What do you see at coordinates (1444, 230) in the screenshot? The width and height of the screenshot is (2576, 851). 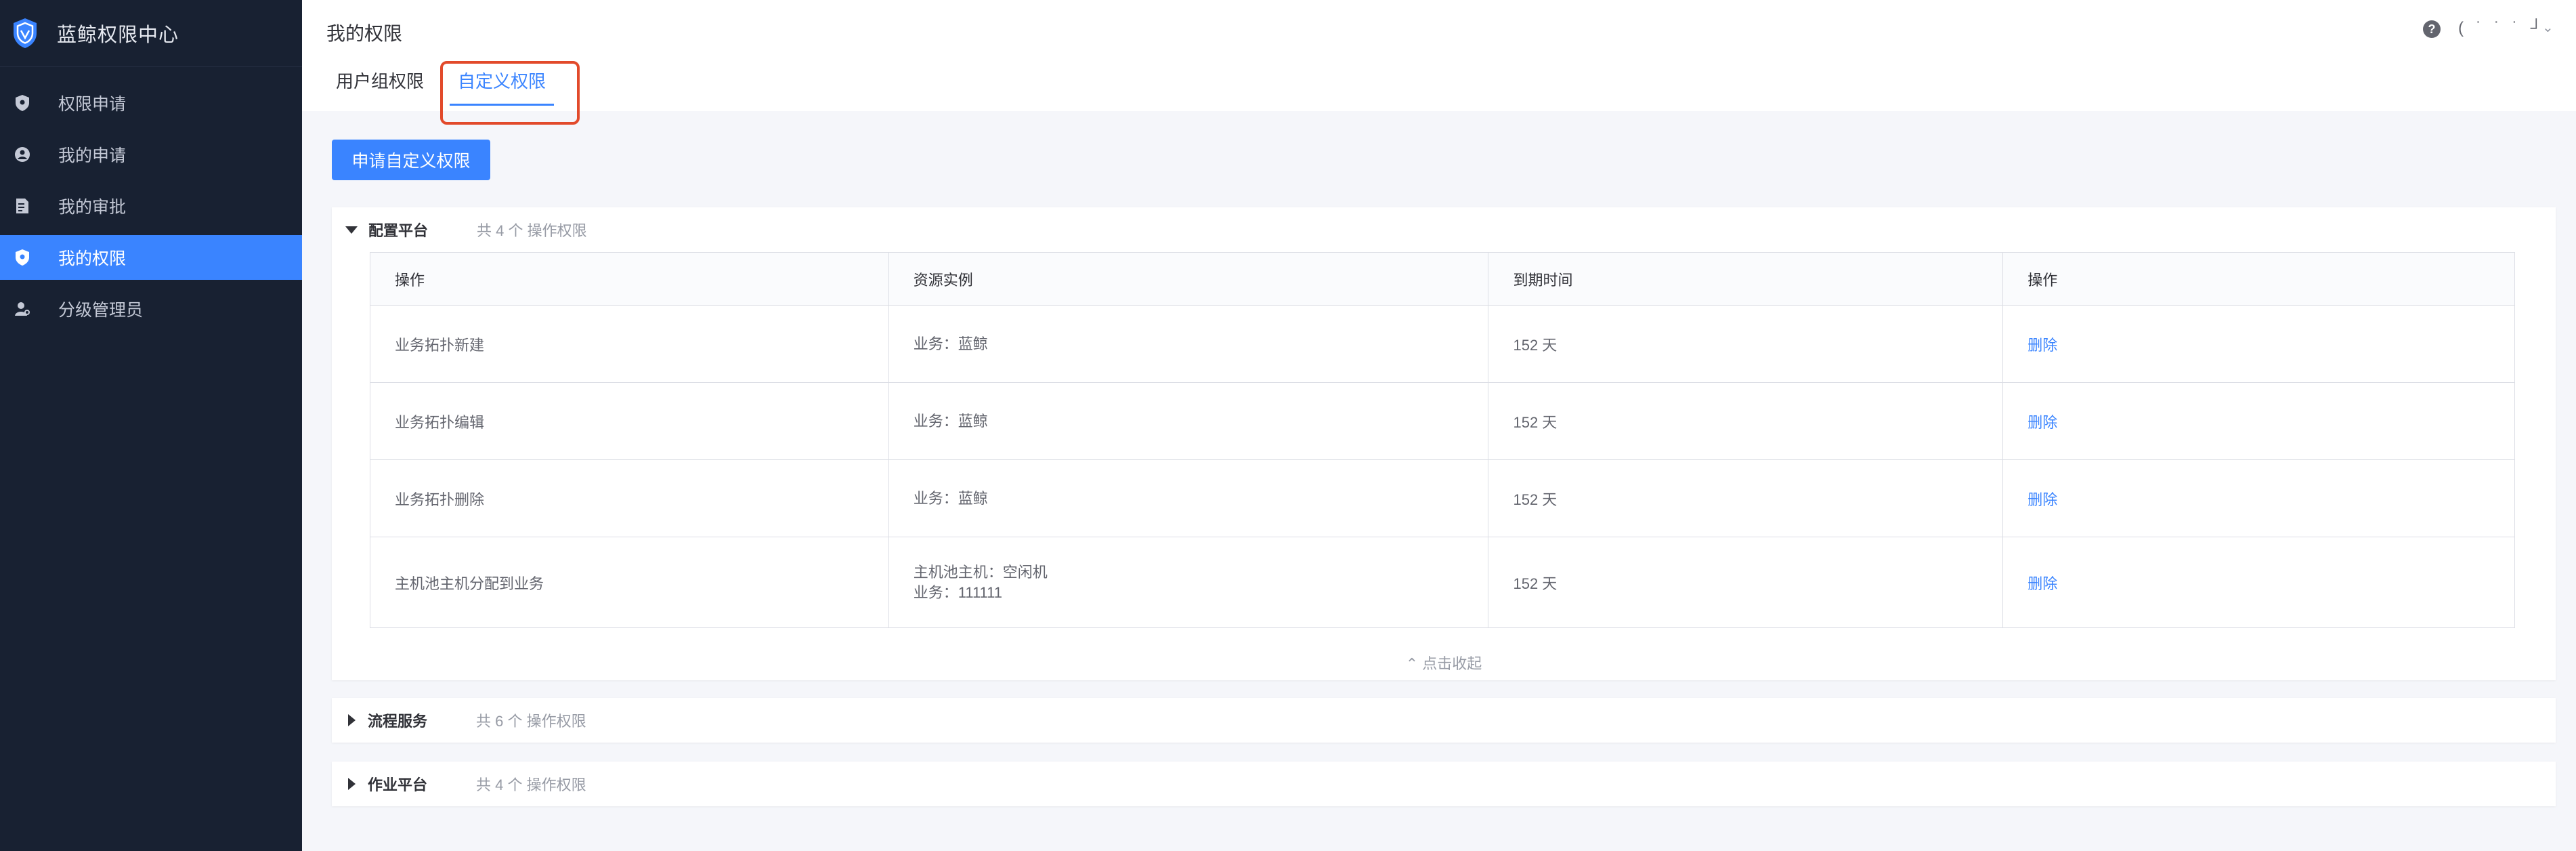 I see `panel-header: 配置平台 共 4 个 操作权限` at bounding box center [1444, 230].